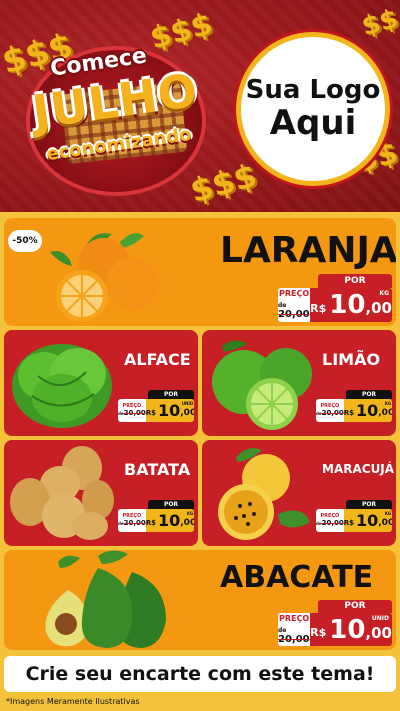 This screenshot has width=400, height=711. Describe the element at coordinates (308, 250) in the screenshot. I see `product-name: LARANJA` at that location.